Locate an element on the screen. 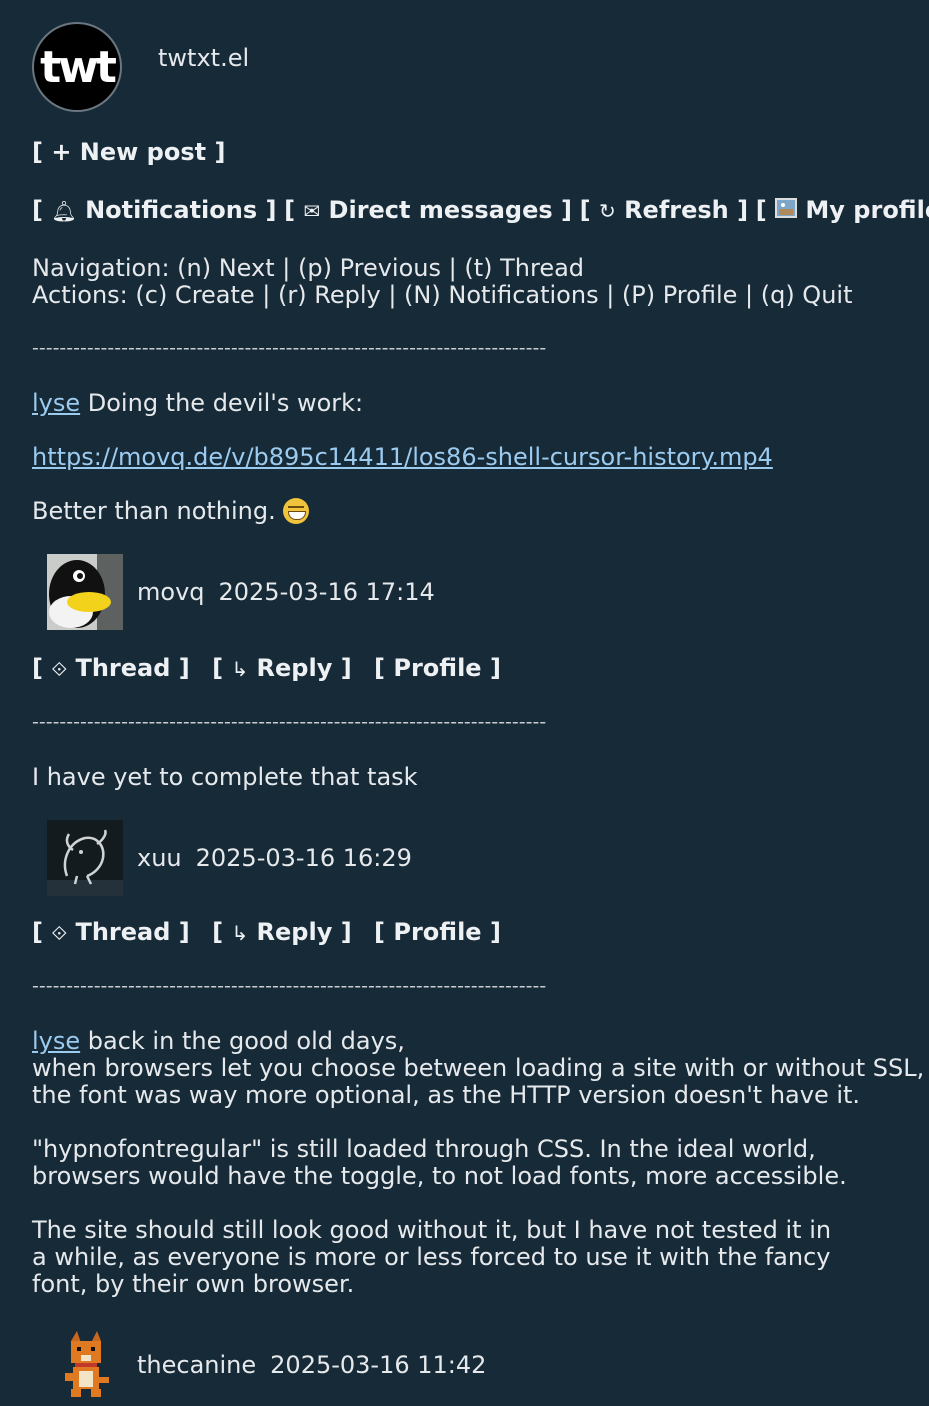 The width and height of the screenshot is (929, 1406). my-profile-button: [ My profile ] is located at coordinates (842, 210).